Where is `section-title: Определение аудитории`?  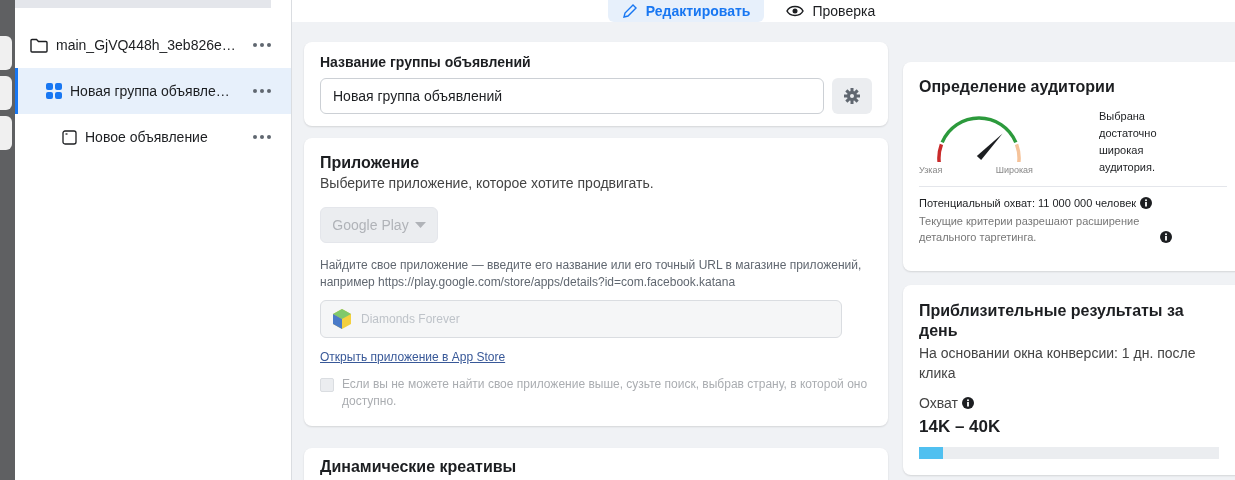
section-title: Определение аудитории is located at coordinates (1017, 87).